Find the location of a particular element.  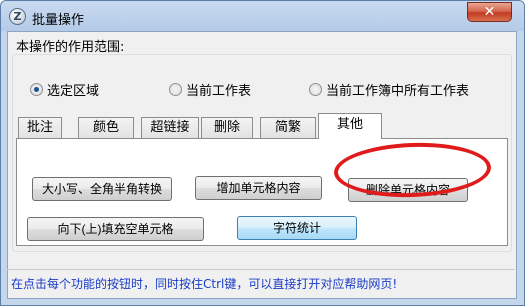

tab-comments: 批注 is located at coordinates (40, 127).